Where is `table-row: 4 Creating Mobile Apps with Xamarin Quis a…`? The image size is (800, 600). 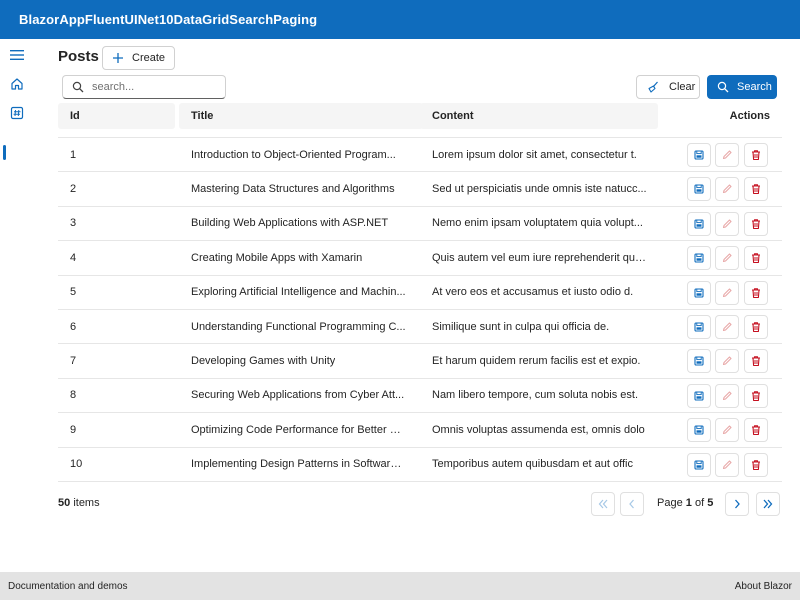 table-row: 4 Creating Mobile Apps with Xamarin Quis a… is located at coordinates (420, 258).